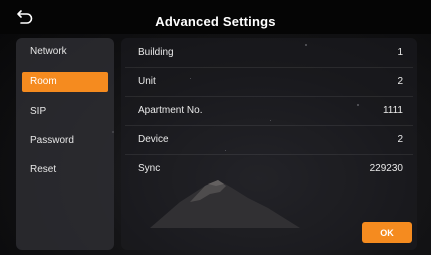 This screenshot has height=255, width=431. What do you see at coordinates (147, 81) in the screenshot?
I see `unit-label: Unit` at bounding box center [147, 81].